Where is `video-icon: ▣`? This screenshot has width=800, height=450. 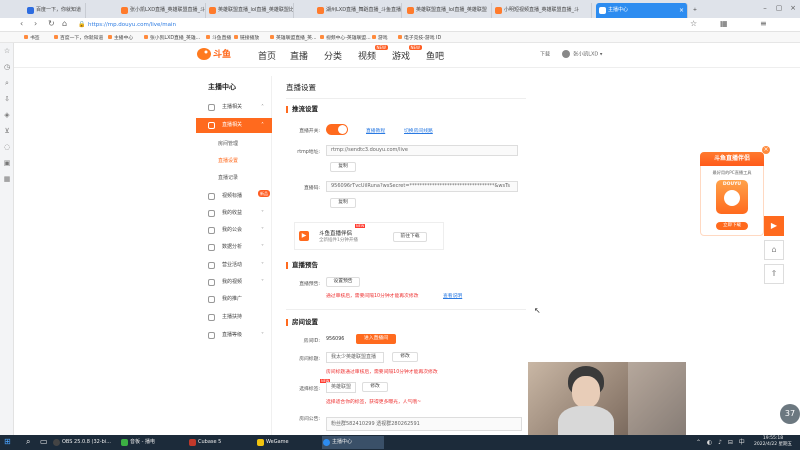
video-icon: ▣ is located at coordinates (7, 163).